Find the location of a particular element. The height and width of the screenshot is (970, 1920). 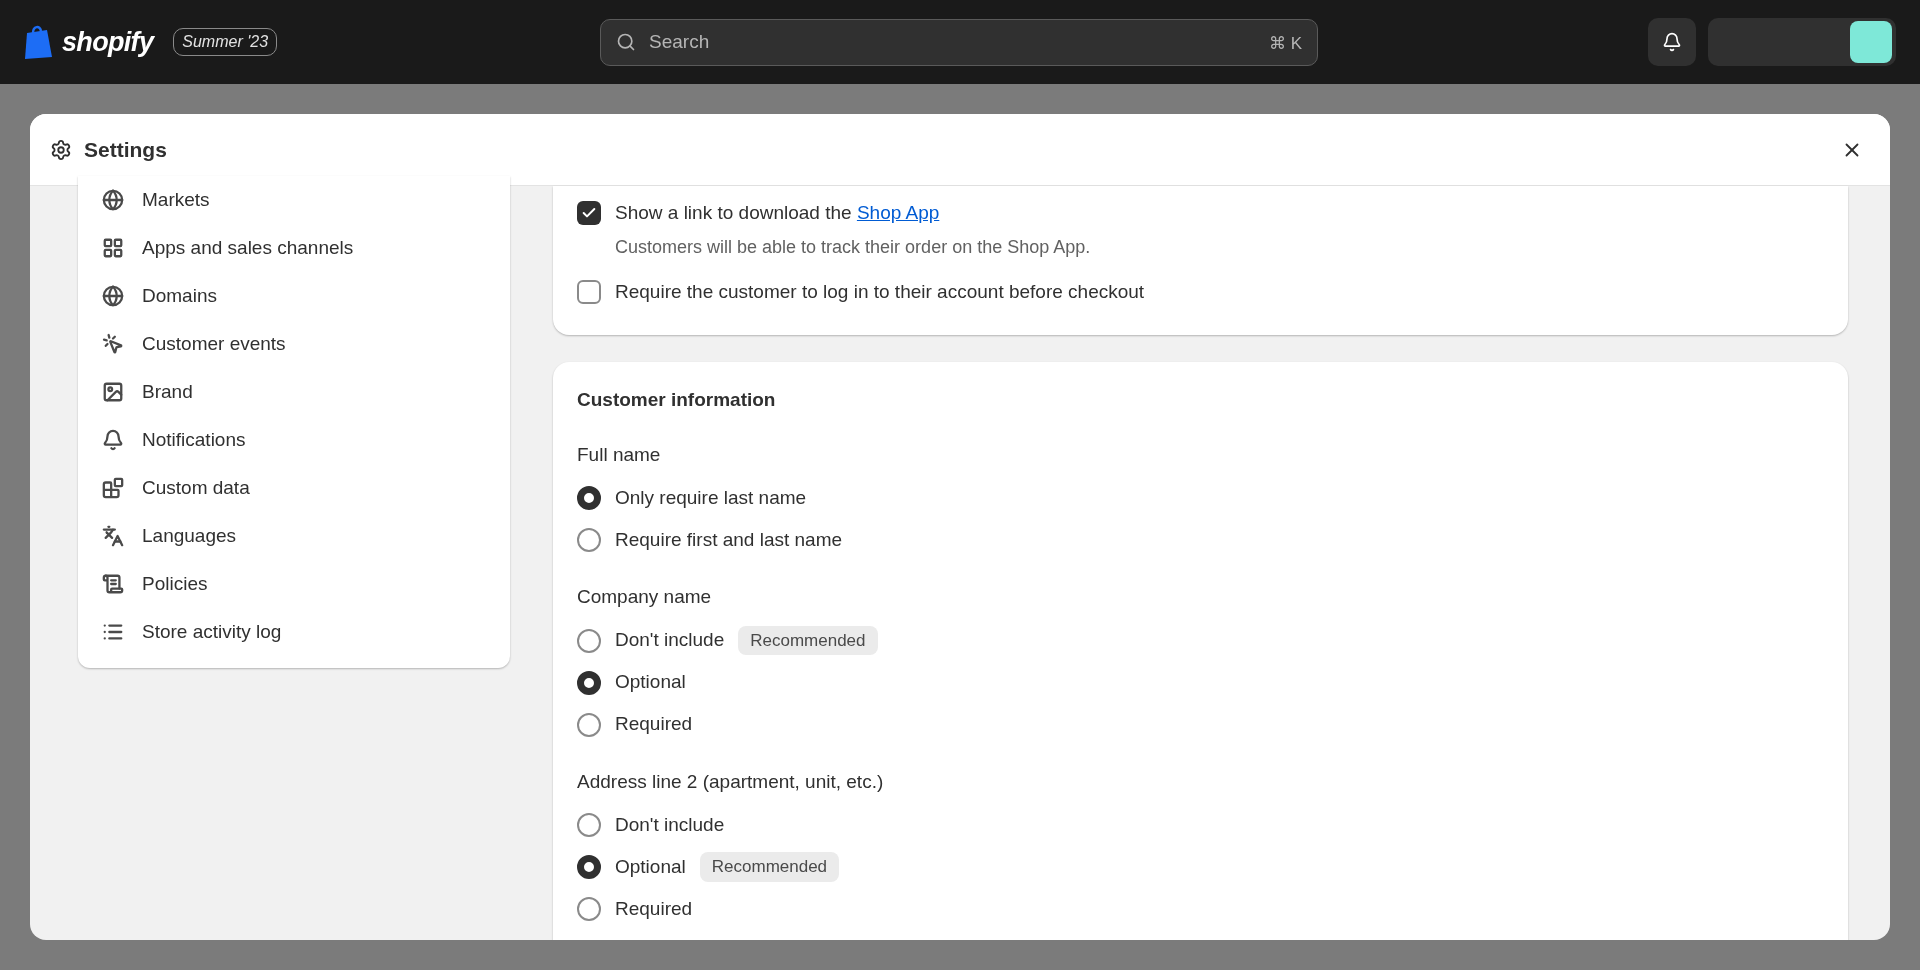

checkbox-label: Require the customer to log in to their account before checkout is located at coordinates (880, 291).